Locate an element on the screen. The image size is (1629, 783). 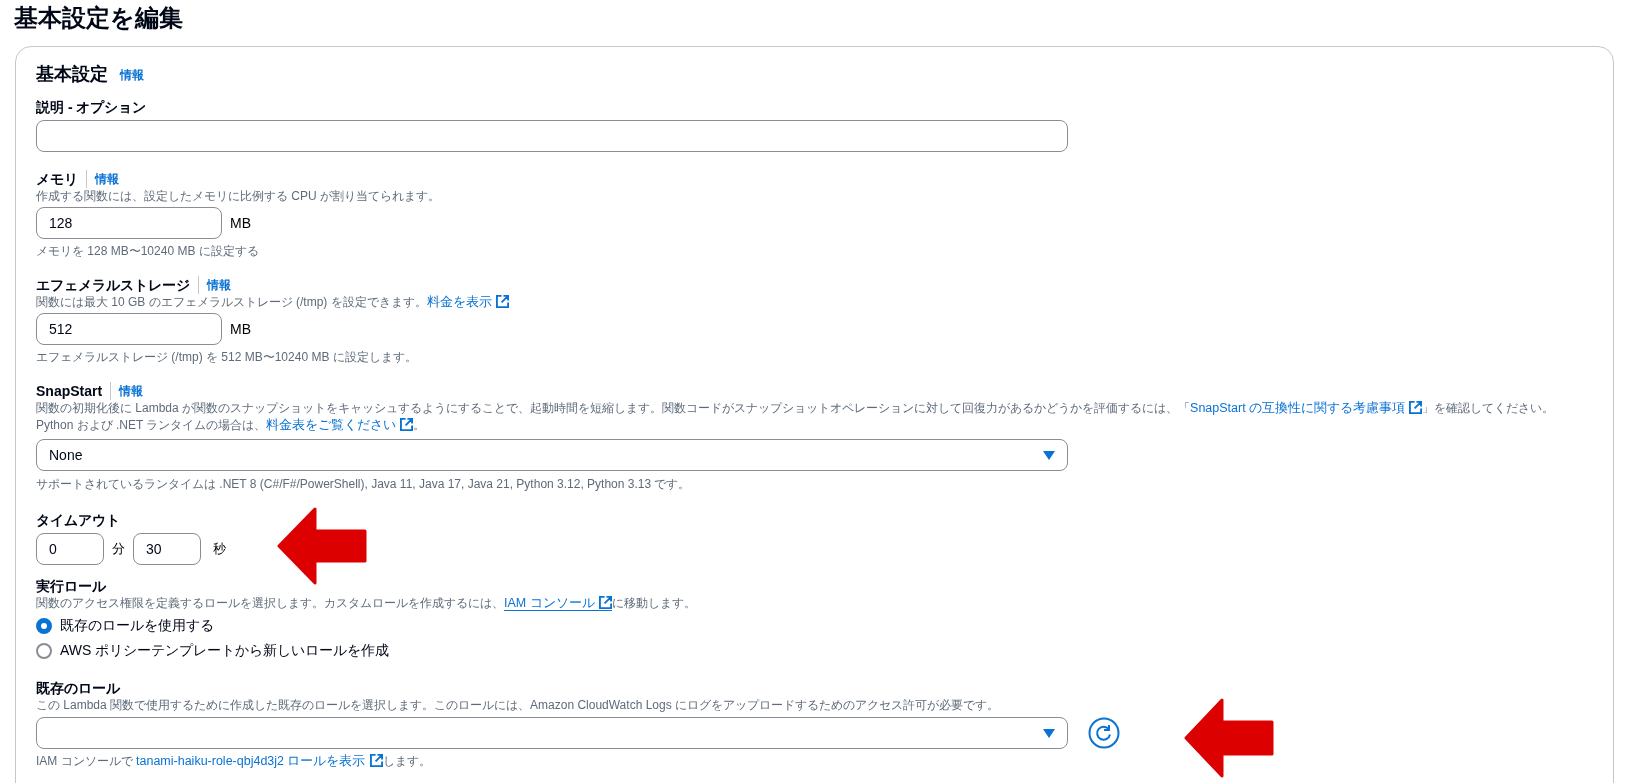
help-text: 作成する関数には、設定したメモリに比例する CPU が割り当てられます。 is located at coordinates (238, 196).